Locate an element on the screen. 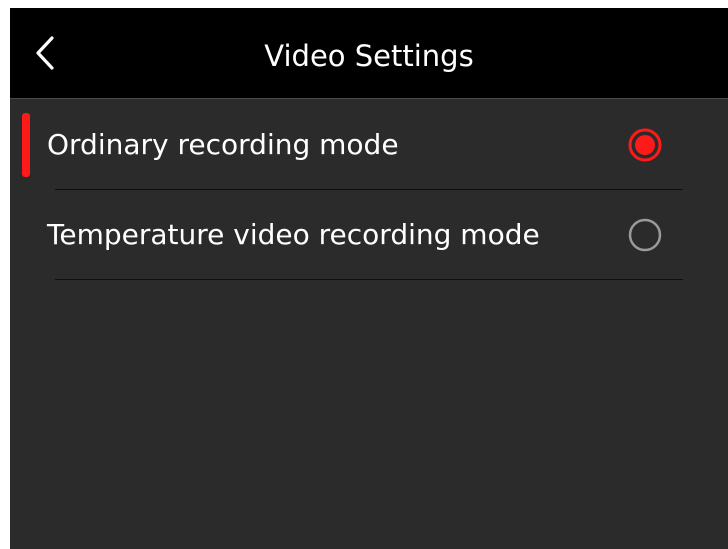 The height and width of the screenshot is (549, 728). divider is located at coordinates (369, 279).